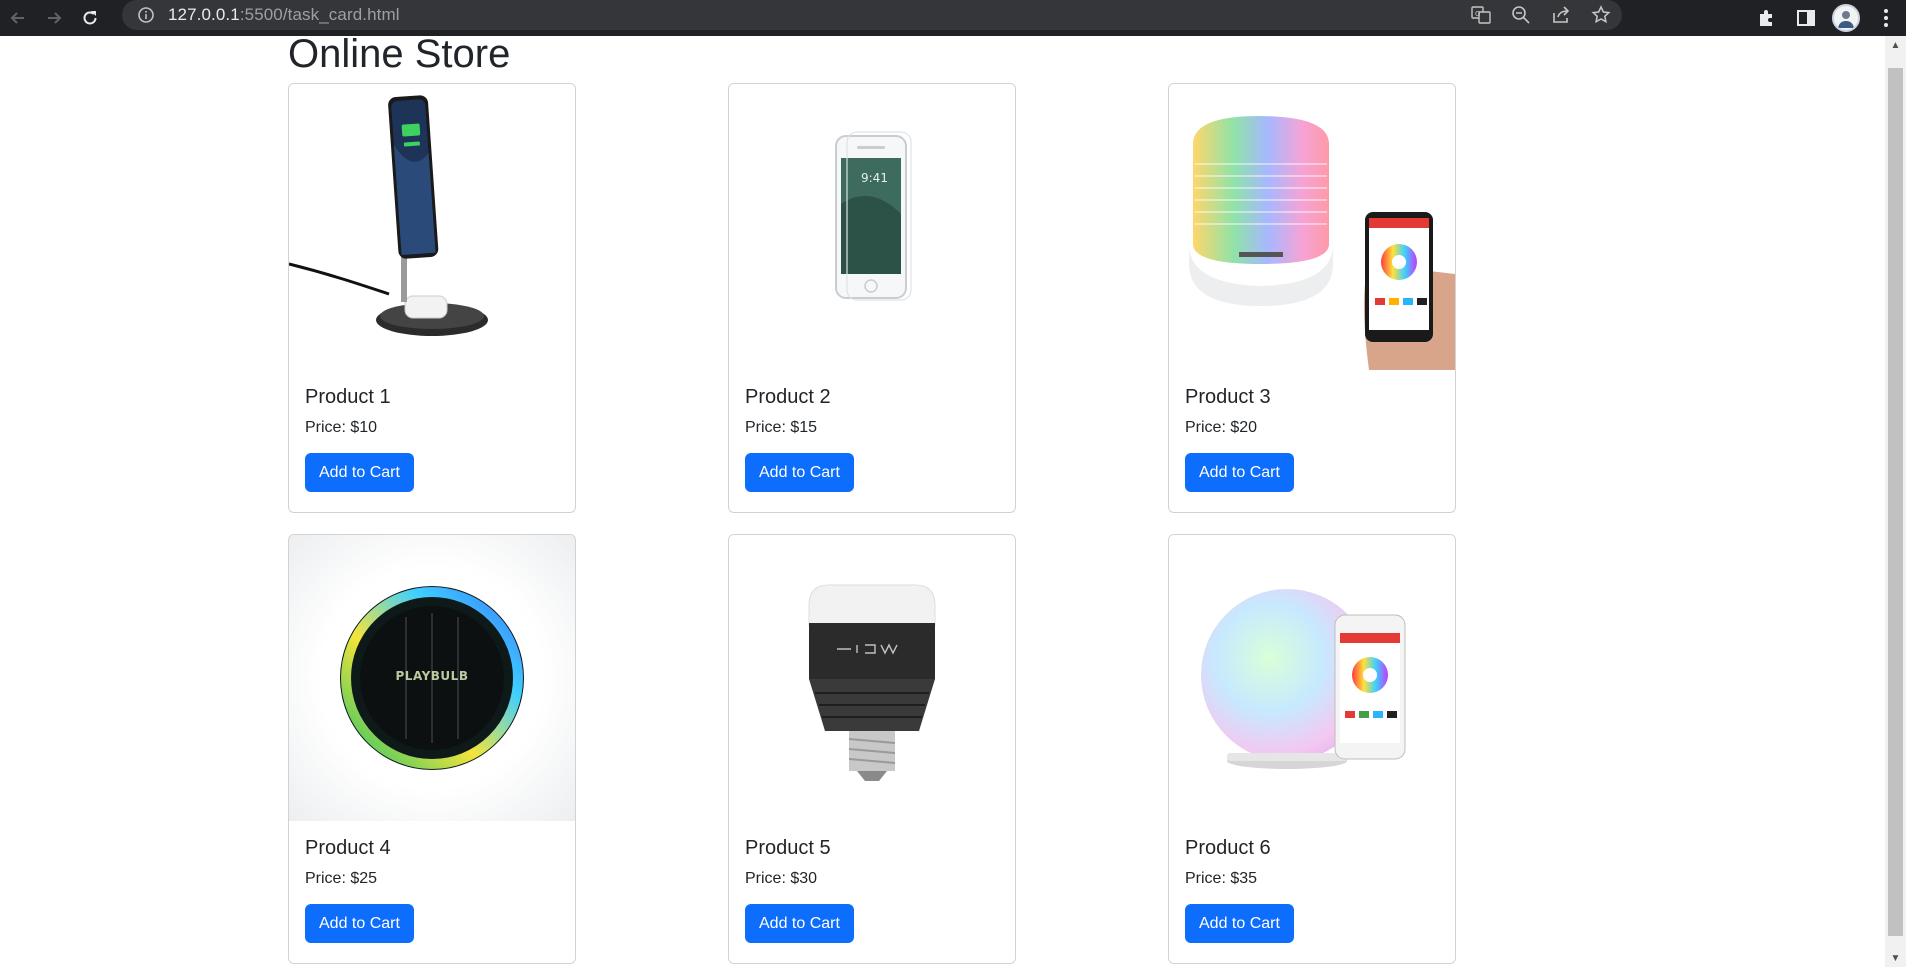  I want to click on vertical-scrollbar: ▲ ▼, so click(1895, 501).